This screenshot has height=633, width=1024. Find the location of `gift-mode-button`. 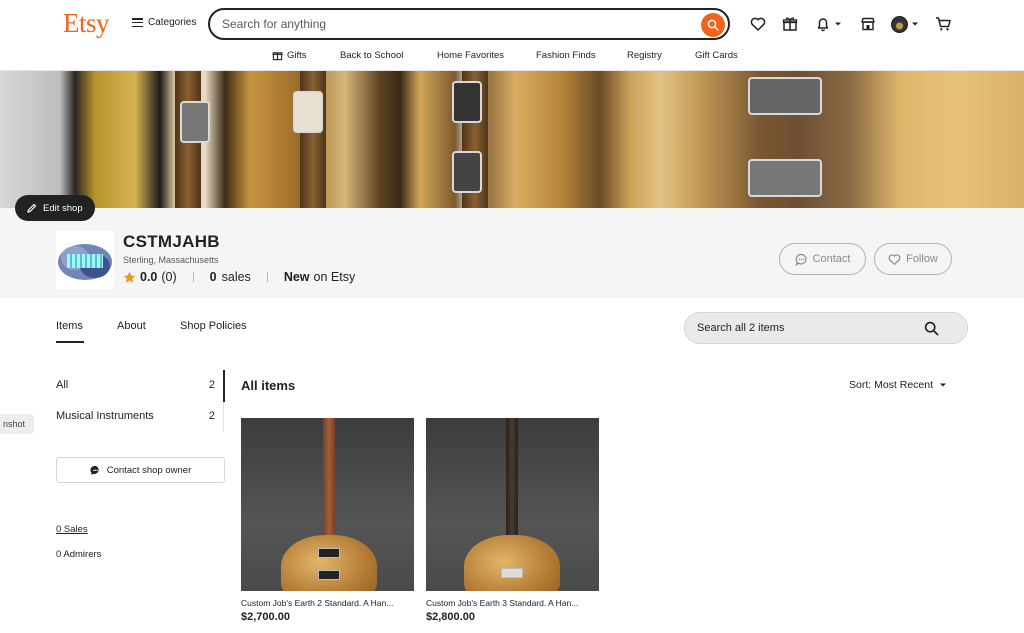

gift-mode-button is located at coordinates (790, 24).